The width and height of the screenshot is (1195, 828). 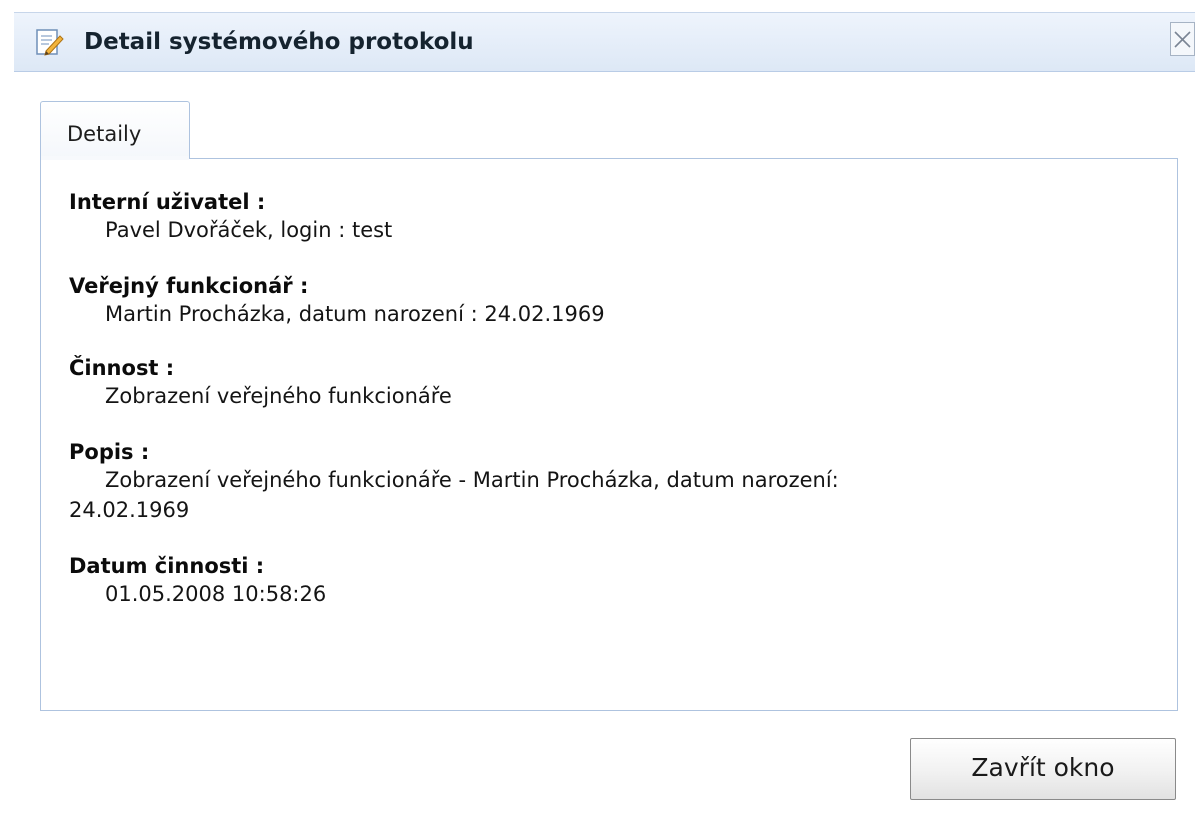 What do you see at coordinates (167, 202) in the screenshot?
I see `internal-user-label: Interní uživatel :` at bounding box center [167, 202].